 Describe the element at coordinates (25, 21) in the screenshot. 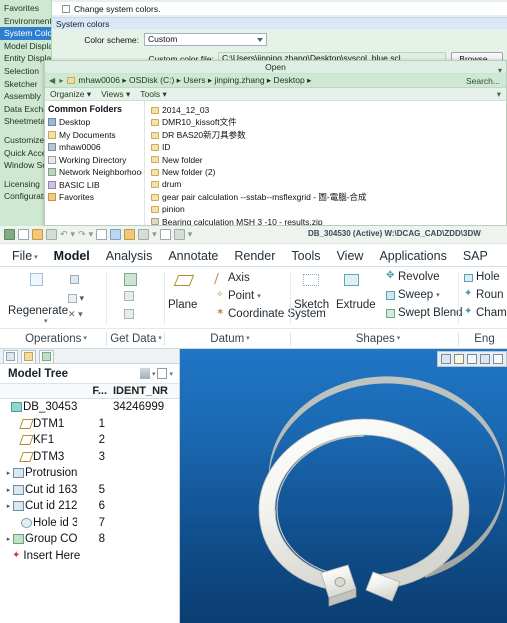

I see `sidebar-item-environment: Environment` at that location.